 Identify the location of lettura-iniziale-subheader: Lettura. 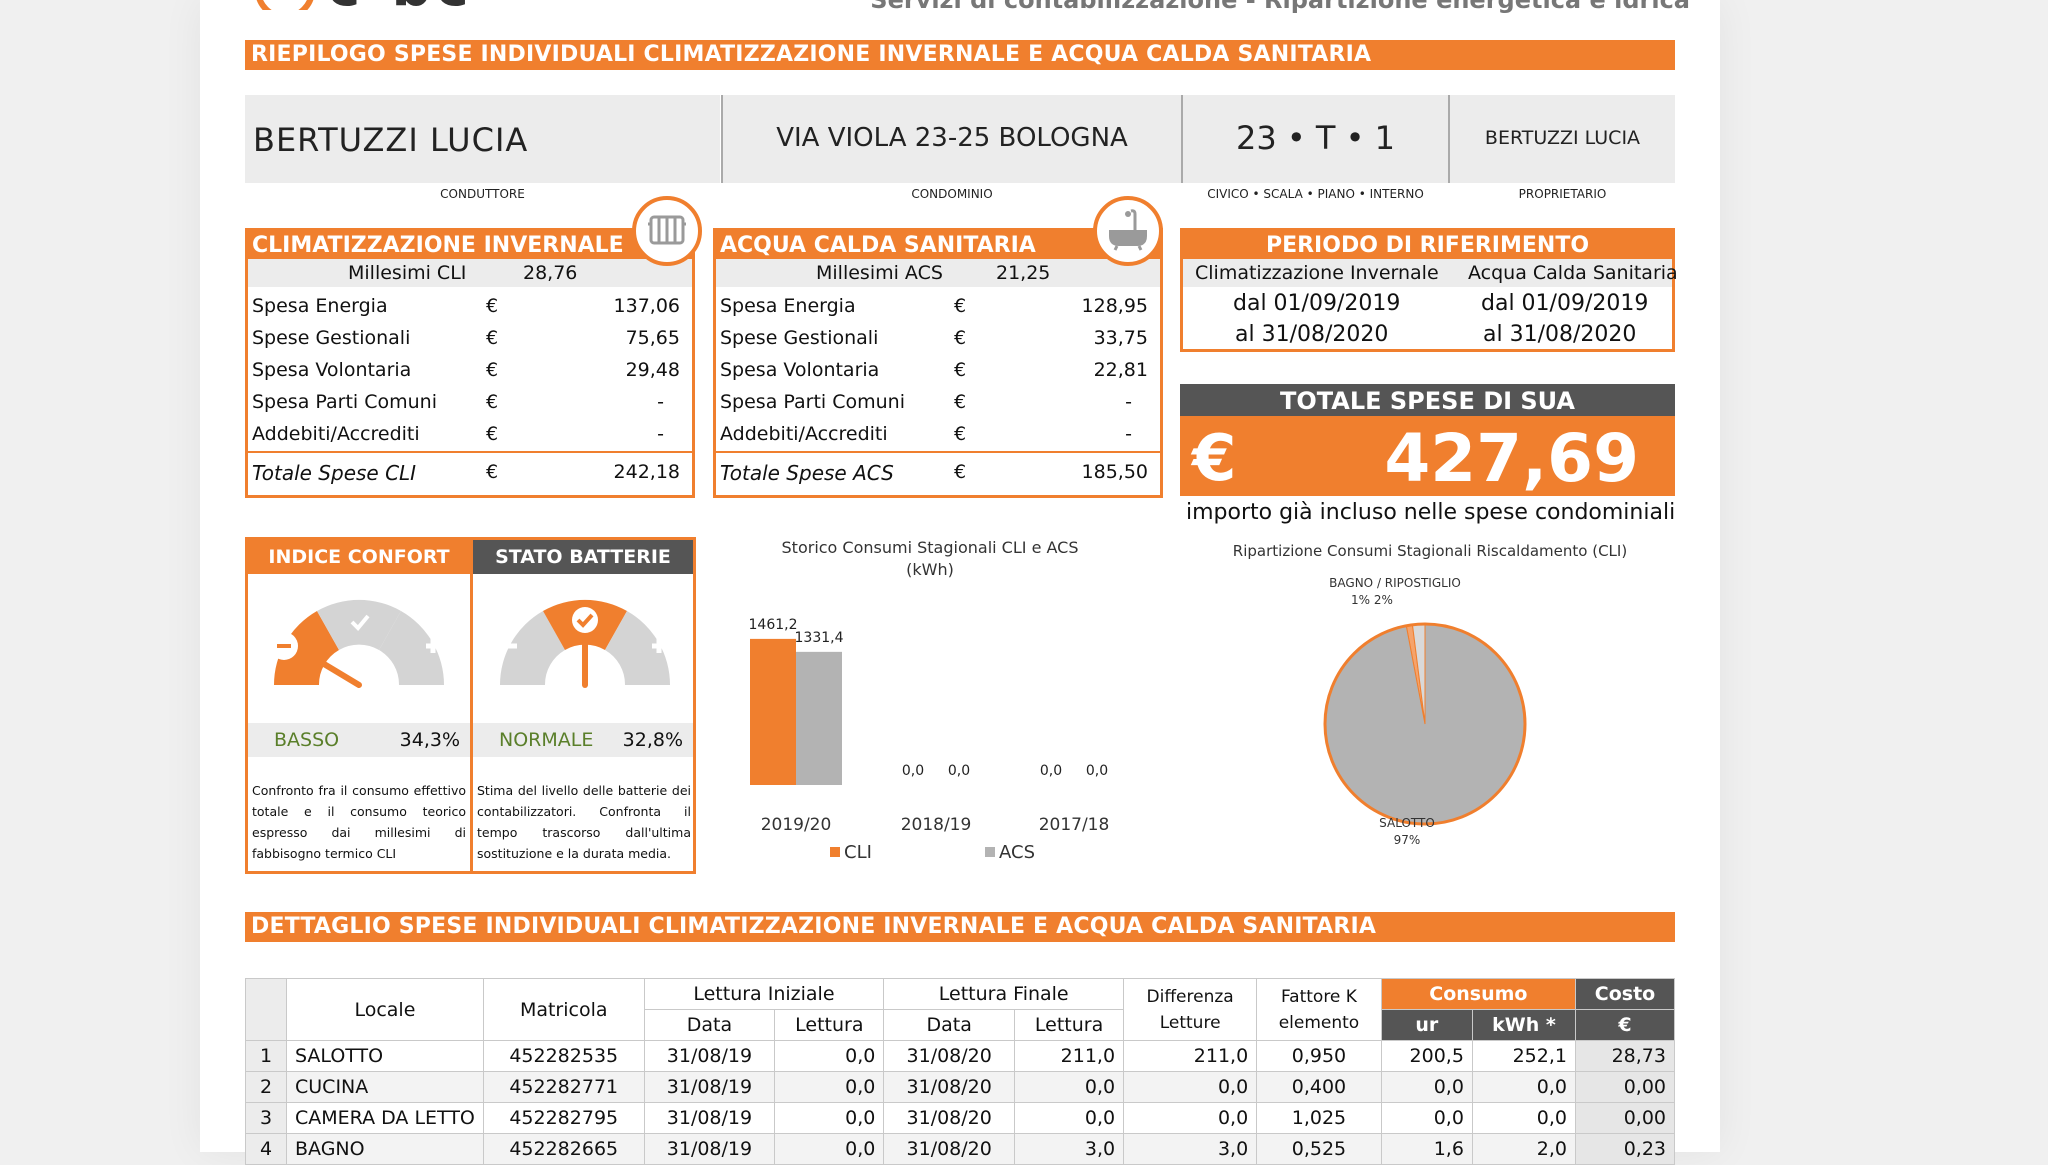
(829, 1025).